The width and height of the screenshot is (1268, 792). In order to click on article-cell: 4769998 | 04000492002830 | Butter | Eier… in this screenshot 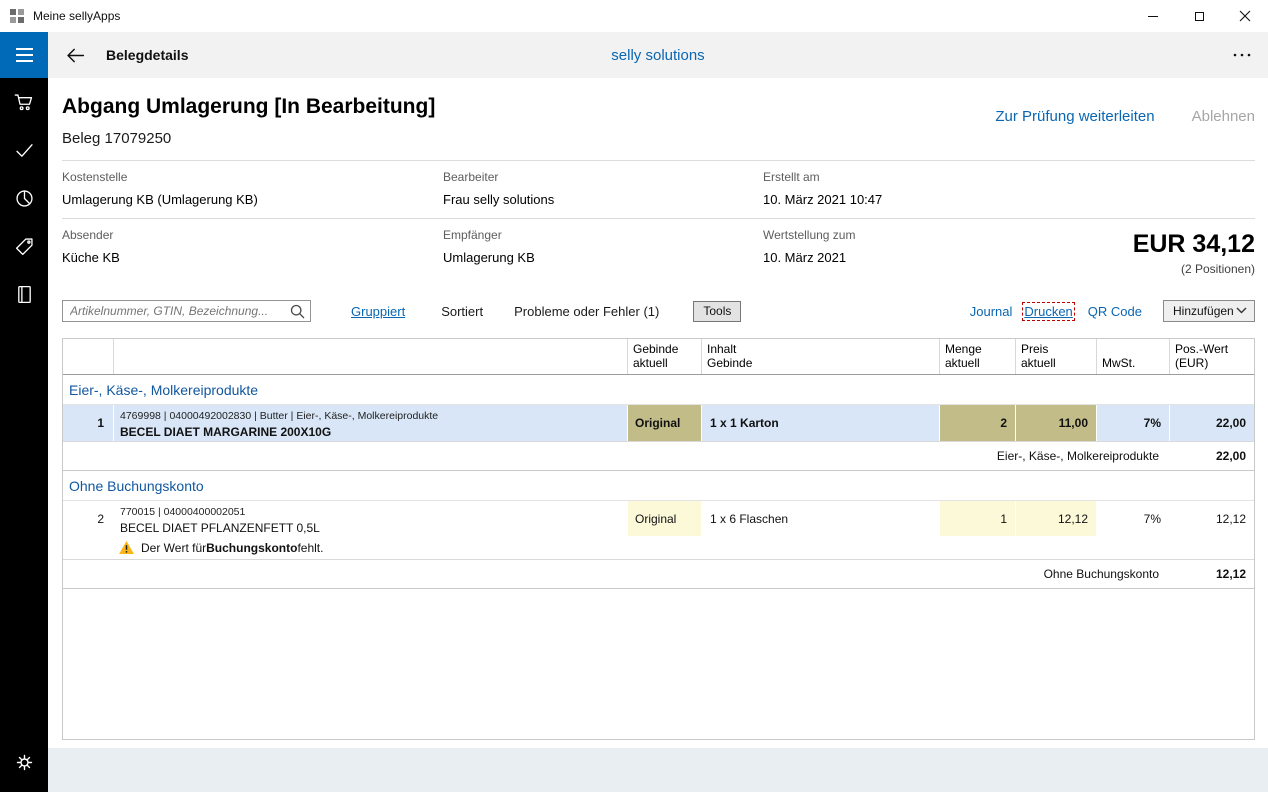, I will do `click(370, 423)`.